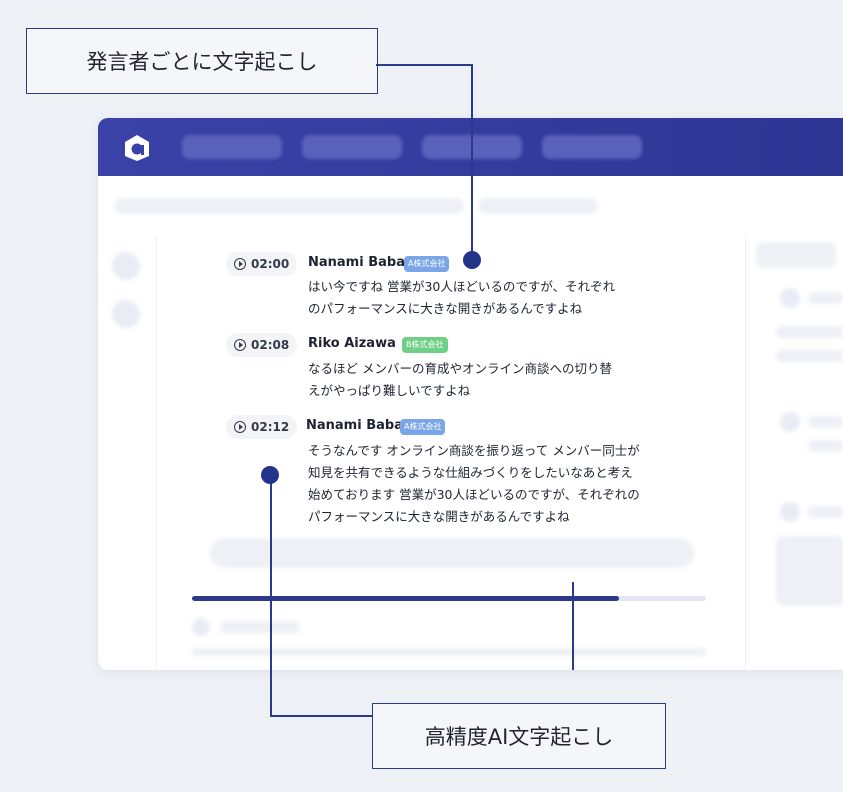  I want to click on callout-text: 発言者ごとに文字起こし, so click(202, 62).